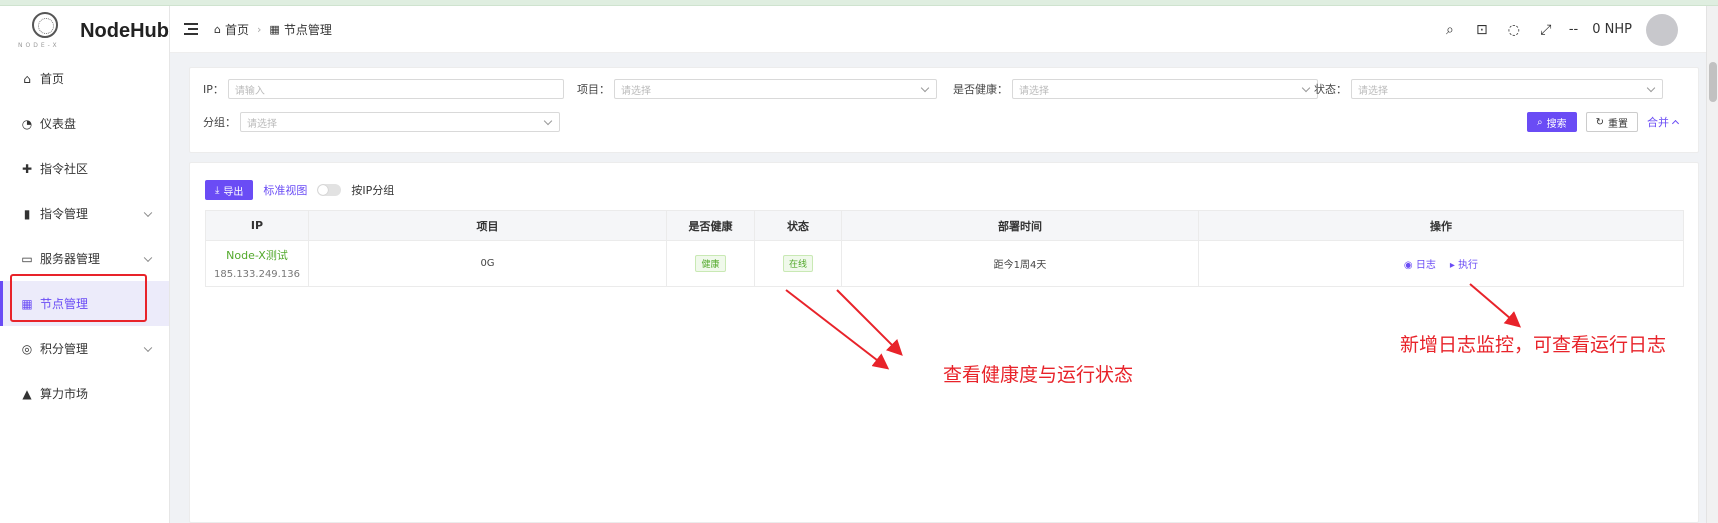 This screenshot has height=523, width=1718. Describe the element at coordinates (710, 225) in the screenshot. I see `column-header-healthy: 是否健康` at that location.